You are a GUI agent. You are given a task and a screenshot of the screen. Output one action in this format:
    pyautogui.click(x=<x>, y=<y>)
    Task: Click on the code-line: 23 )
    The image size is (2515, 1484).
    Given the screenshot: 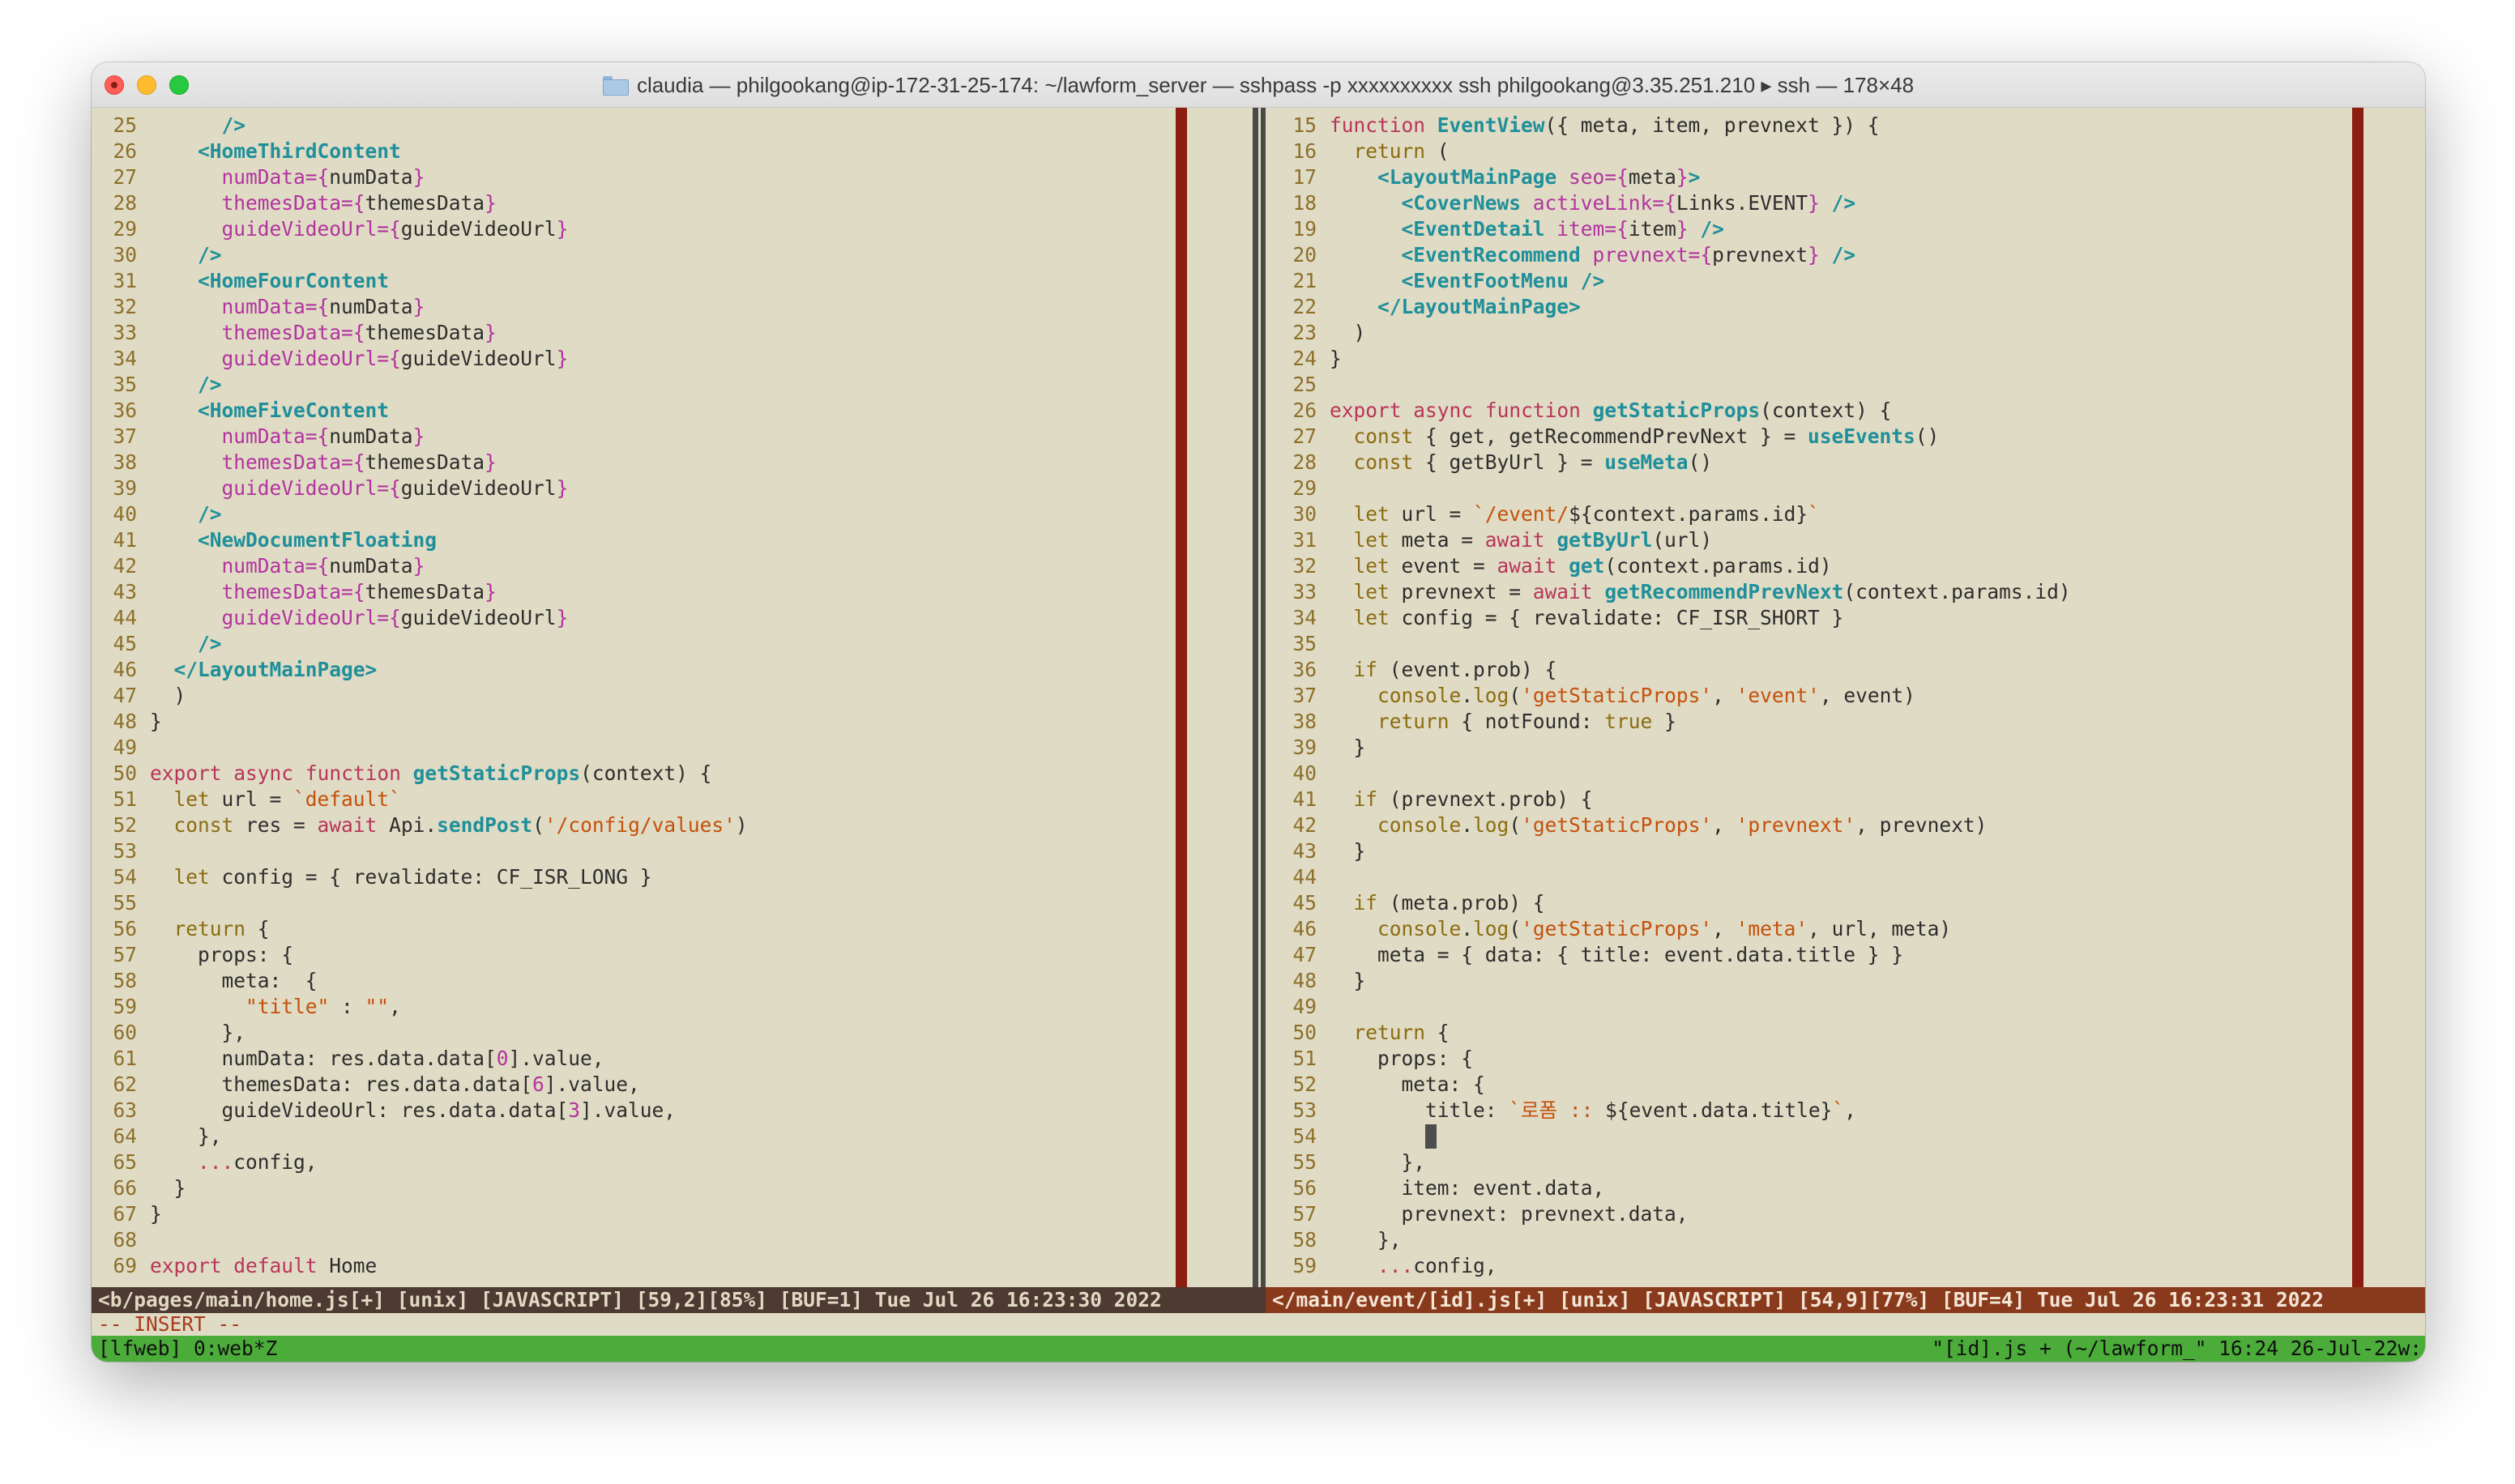 What is the action you would take?
    pyautogui.click(x=1318, y=333)
    